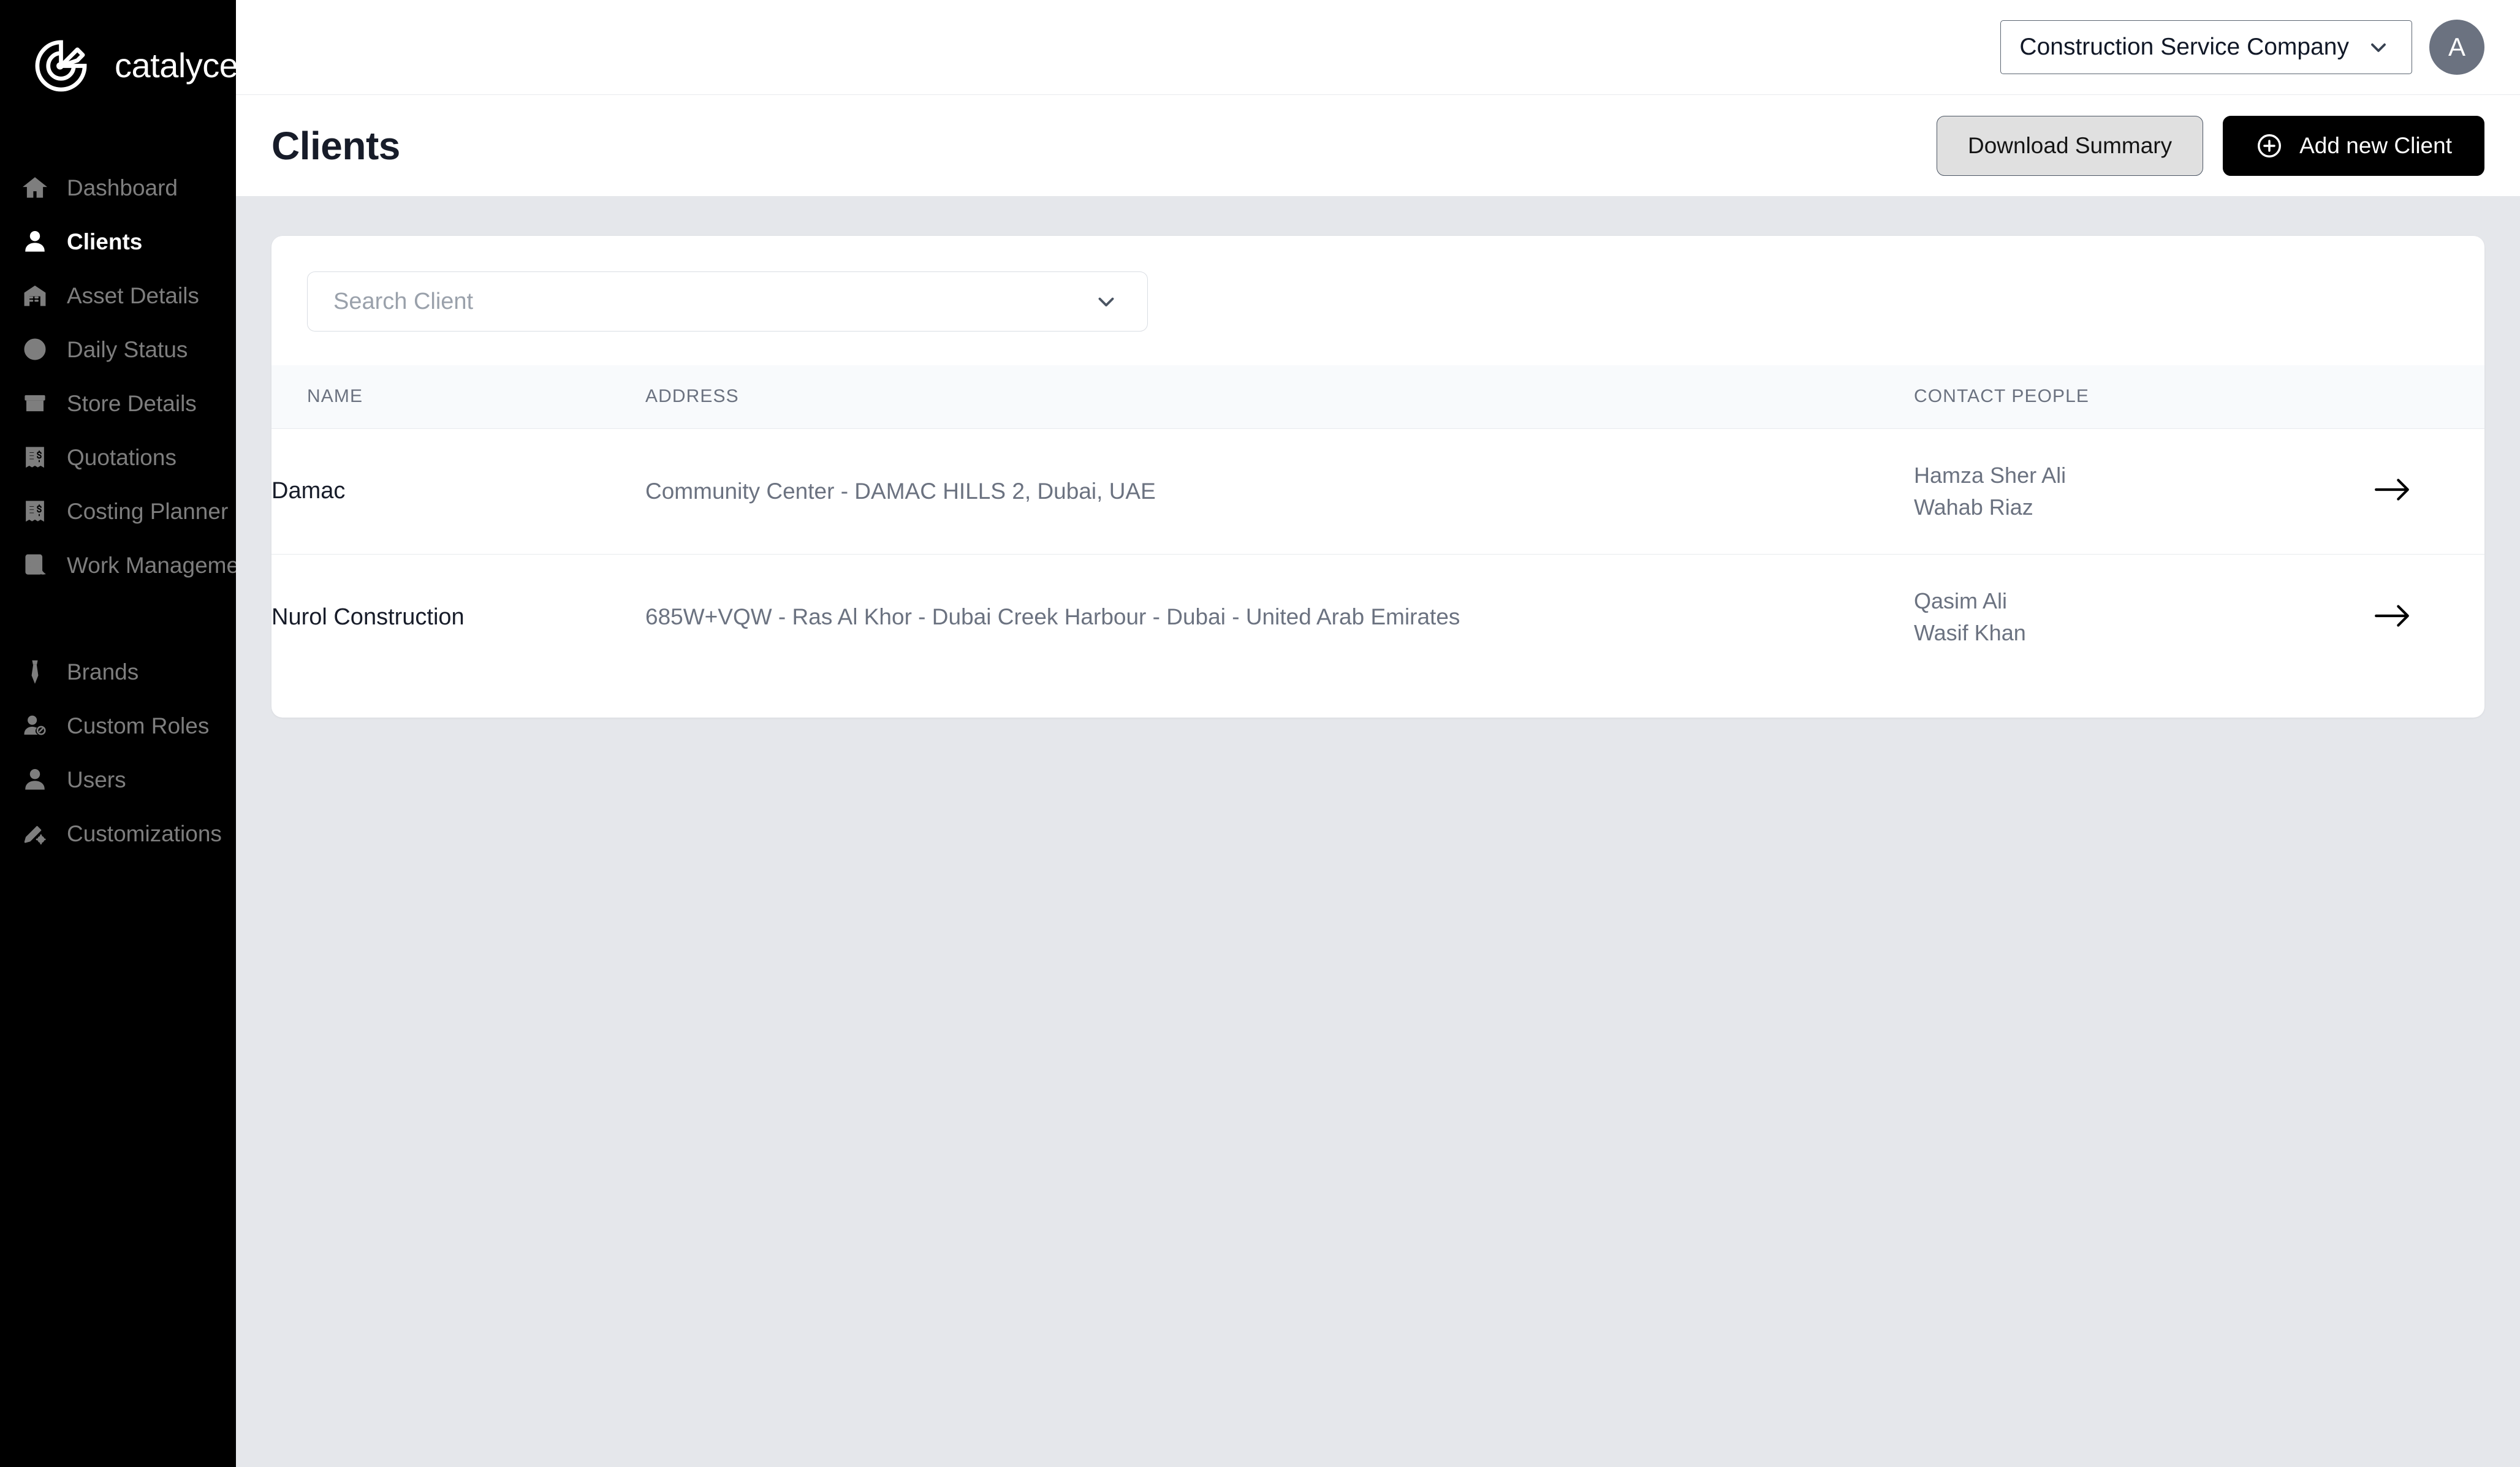 The image size is (2520, 1467). I want to click on company-selector: Construction Service Company, so click(2206, 47).